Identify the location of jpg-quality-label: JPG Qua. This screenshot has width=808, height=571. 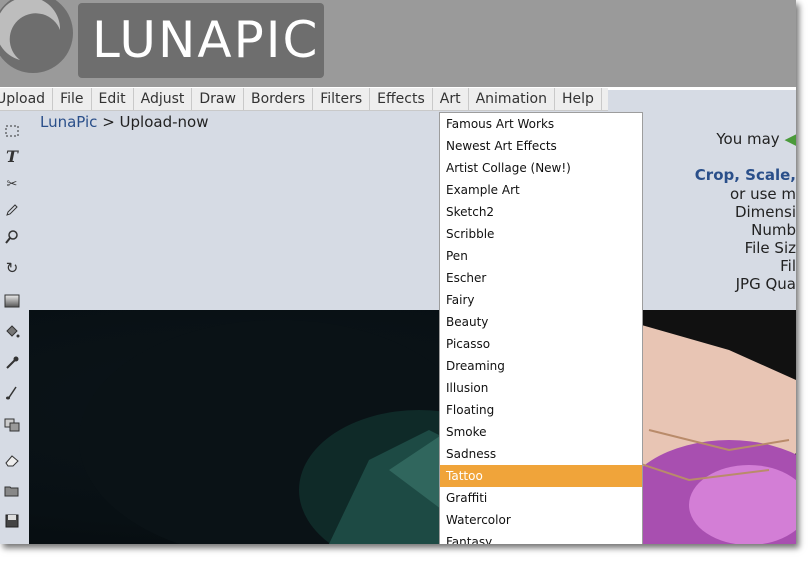
(765, 284).